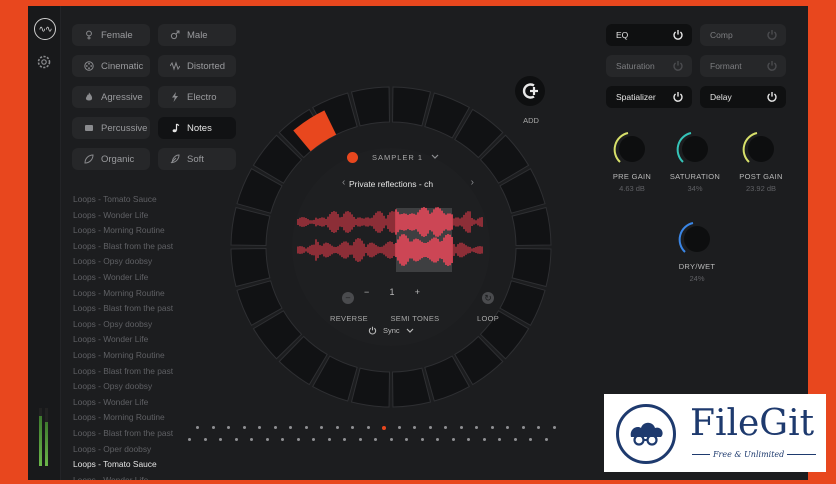 This screenshot has width=836, height=484. I want to click on fx-formant-button: Formant, so click(743, 66).